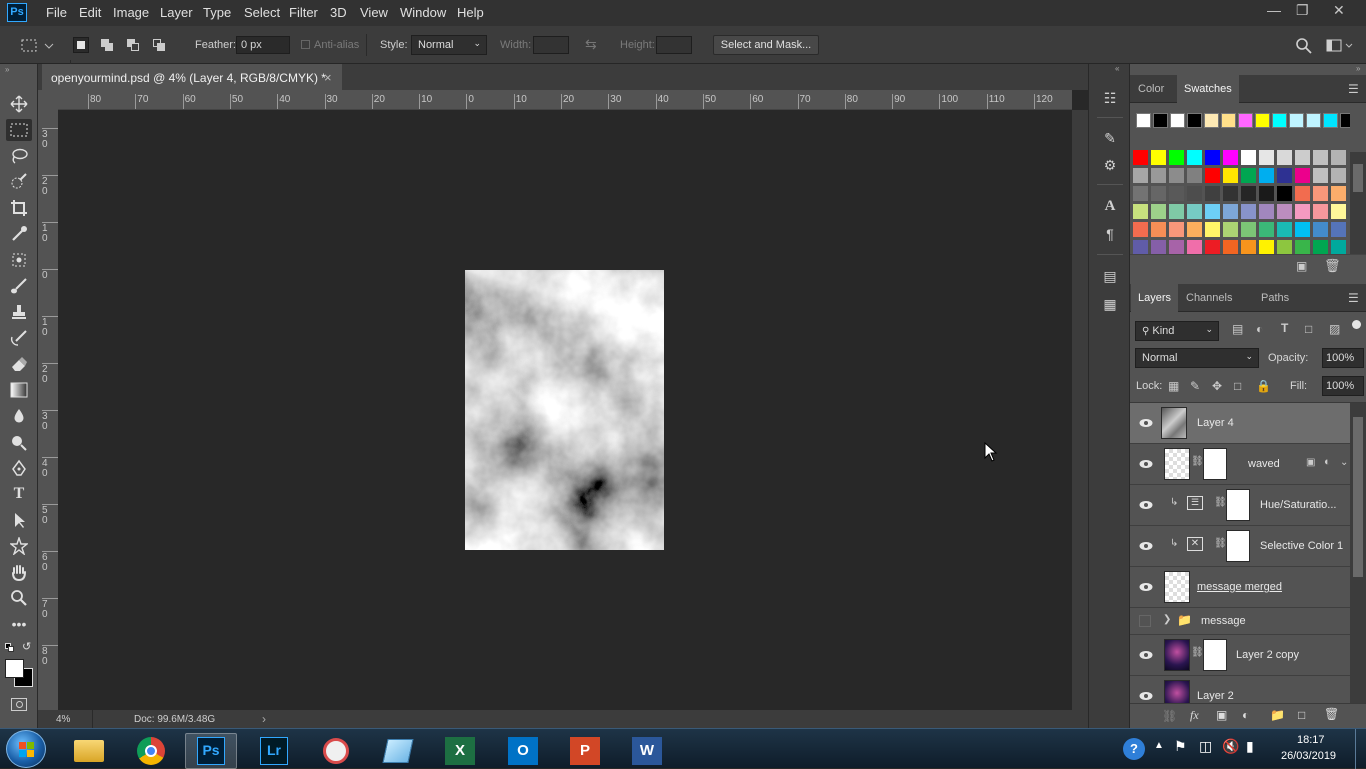 The image size is (1366, 769). I want to click on document-canvas-image, so click(564, 410).